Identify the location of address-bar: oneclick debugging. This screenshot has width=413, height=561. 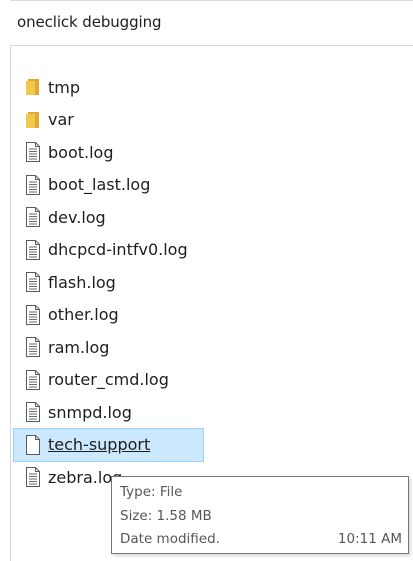
(211, 23).